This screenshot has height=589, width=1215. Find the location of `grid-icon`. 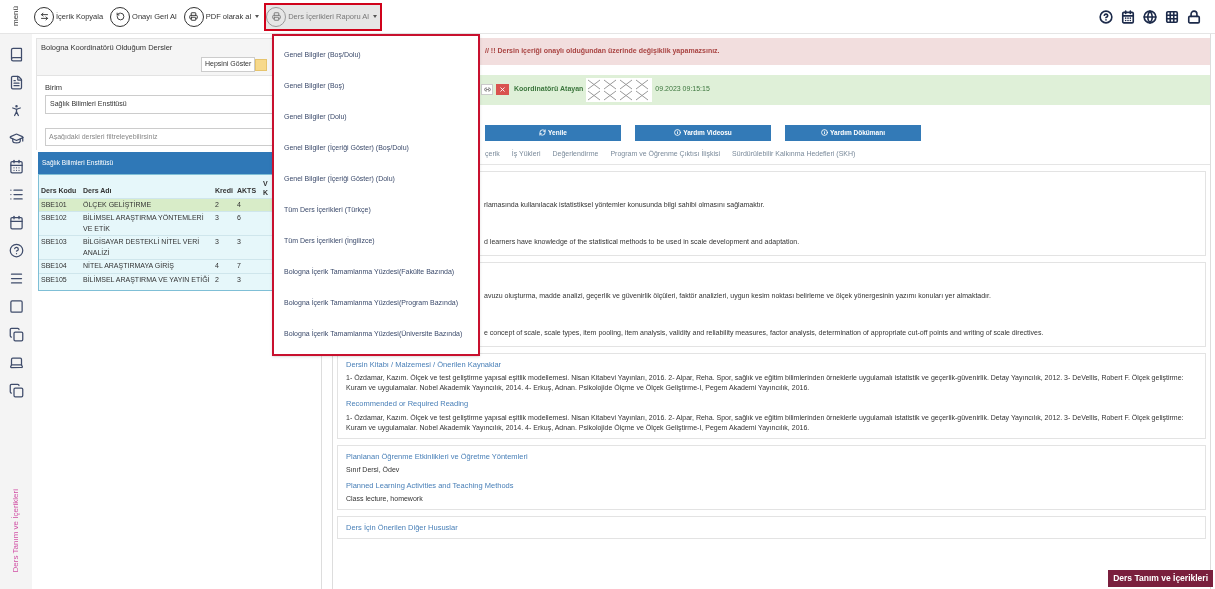

grid-icon is located at coordinates (1172, 16).